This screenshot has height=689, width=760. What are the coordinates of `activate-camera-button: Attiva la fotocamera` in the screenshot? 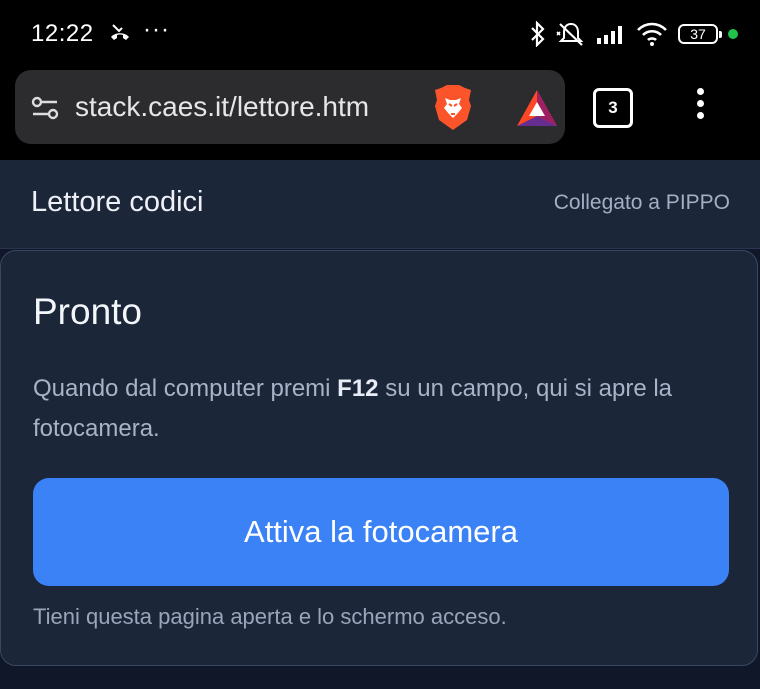 It's located at (381, 532).